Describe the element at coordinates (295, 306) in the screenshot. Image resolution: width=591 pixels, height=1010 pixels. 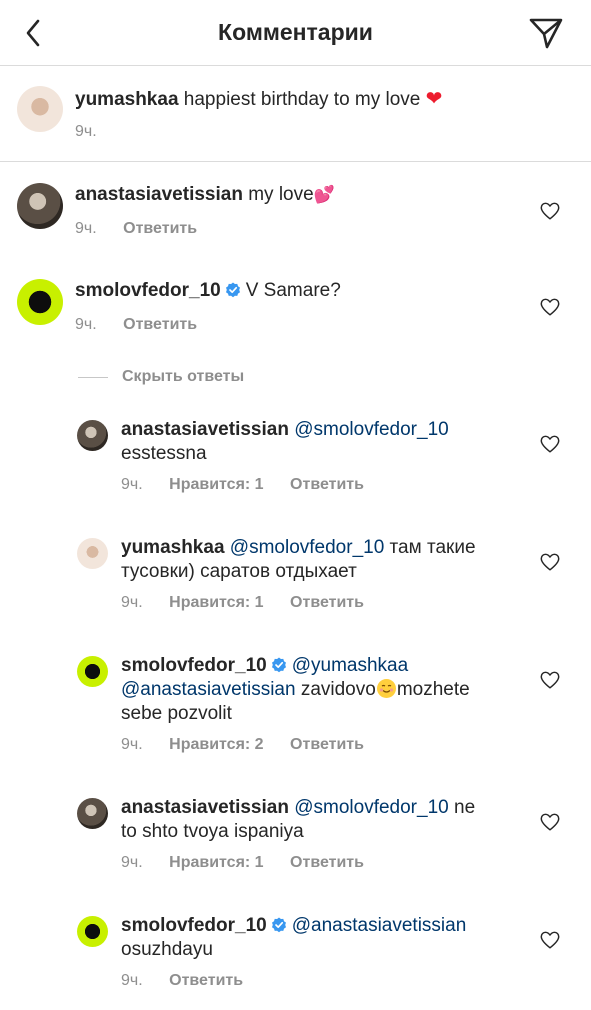
I see `comment: smolovfedor_10 V Samare? 9ч. Ответить` at that location.